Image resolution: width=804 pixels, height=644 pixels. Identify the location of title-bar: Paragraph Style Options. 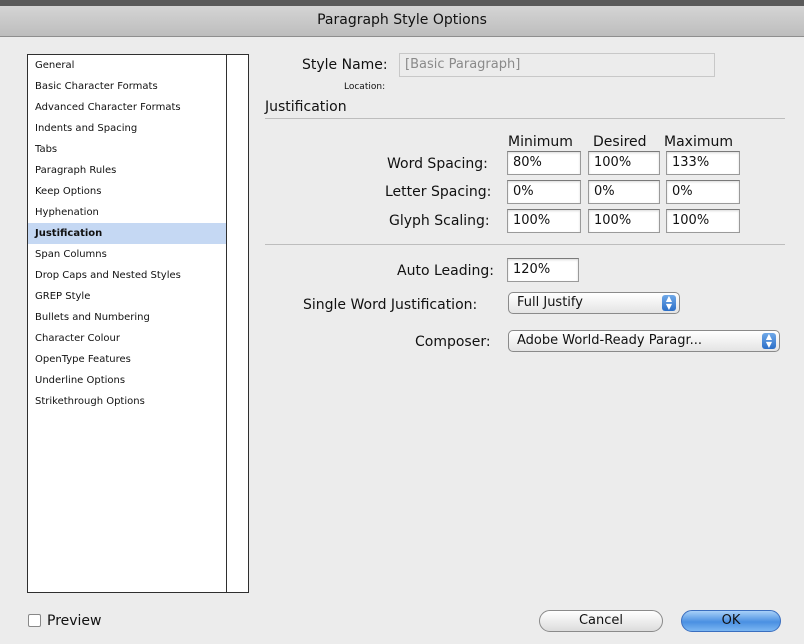
(402, 18).